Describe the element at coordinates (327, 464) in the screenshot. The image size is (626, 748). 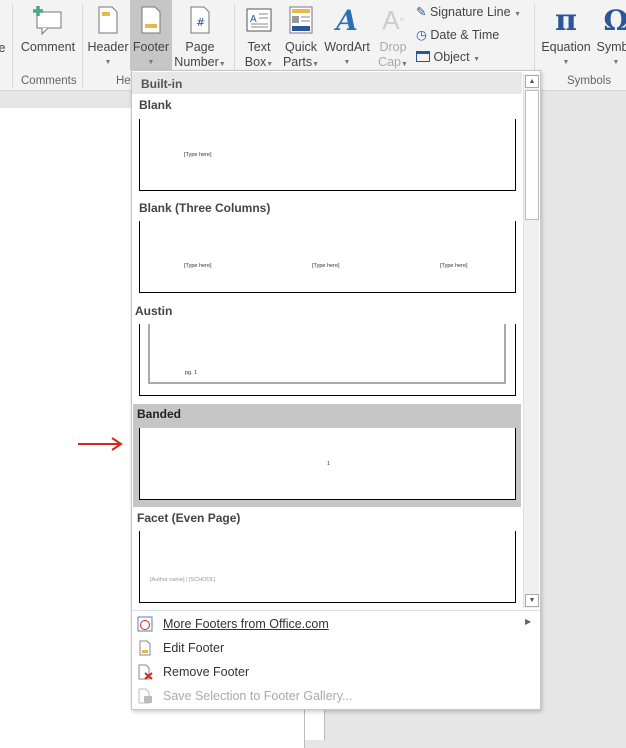
I see `preview: 1` at that location.